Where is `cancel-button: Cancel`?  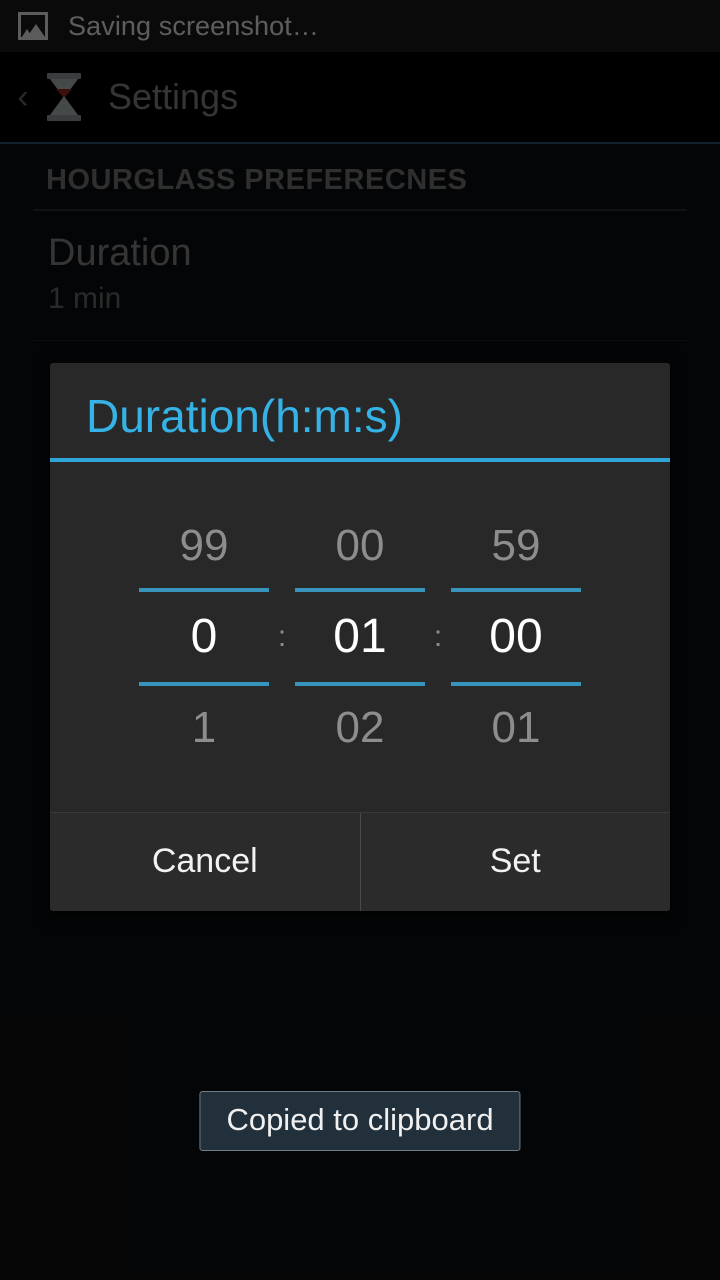
cancel-button: Cancel is located at coordinates (205, 861).